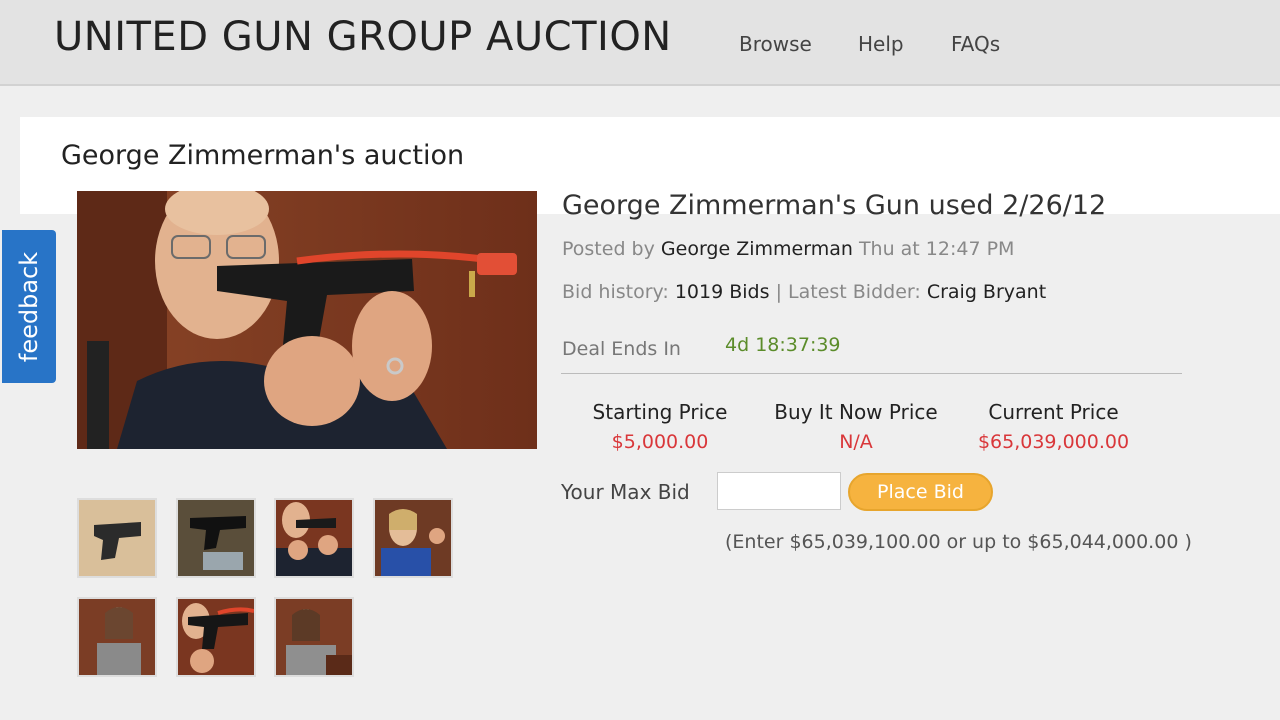 The image size is (1280, 720). Describe the element at coordinates (936, 249) in the screenshot. I see `posted-time: Thu at 12:47 PM` at that location.